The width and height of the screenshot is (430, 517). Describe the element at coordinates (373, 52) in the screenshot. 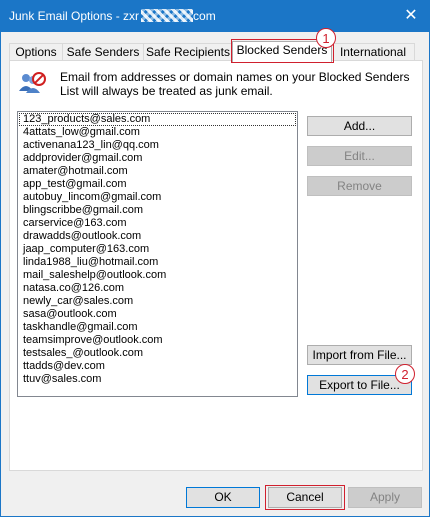

I see `tab-international: International` at that location.